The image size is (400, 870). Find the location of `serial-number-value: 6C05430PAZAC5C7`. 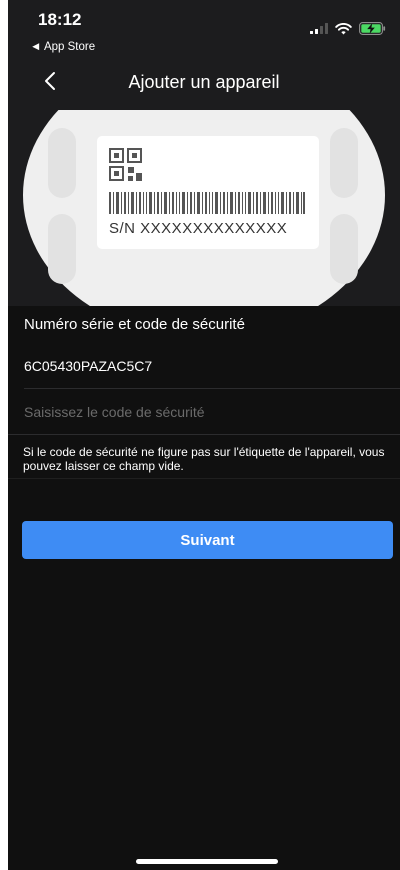

serial-number-value: 6C05430PAZAC5C7 is located at coordinates (88, 366).